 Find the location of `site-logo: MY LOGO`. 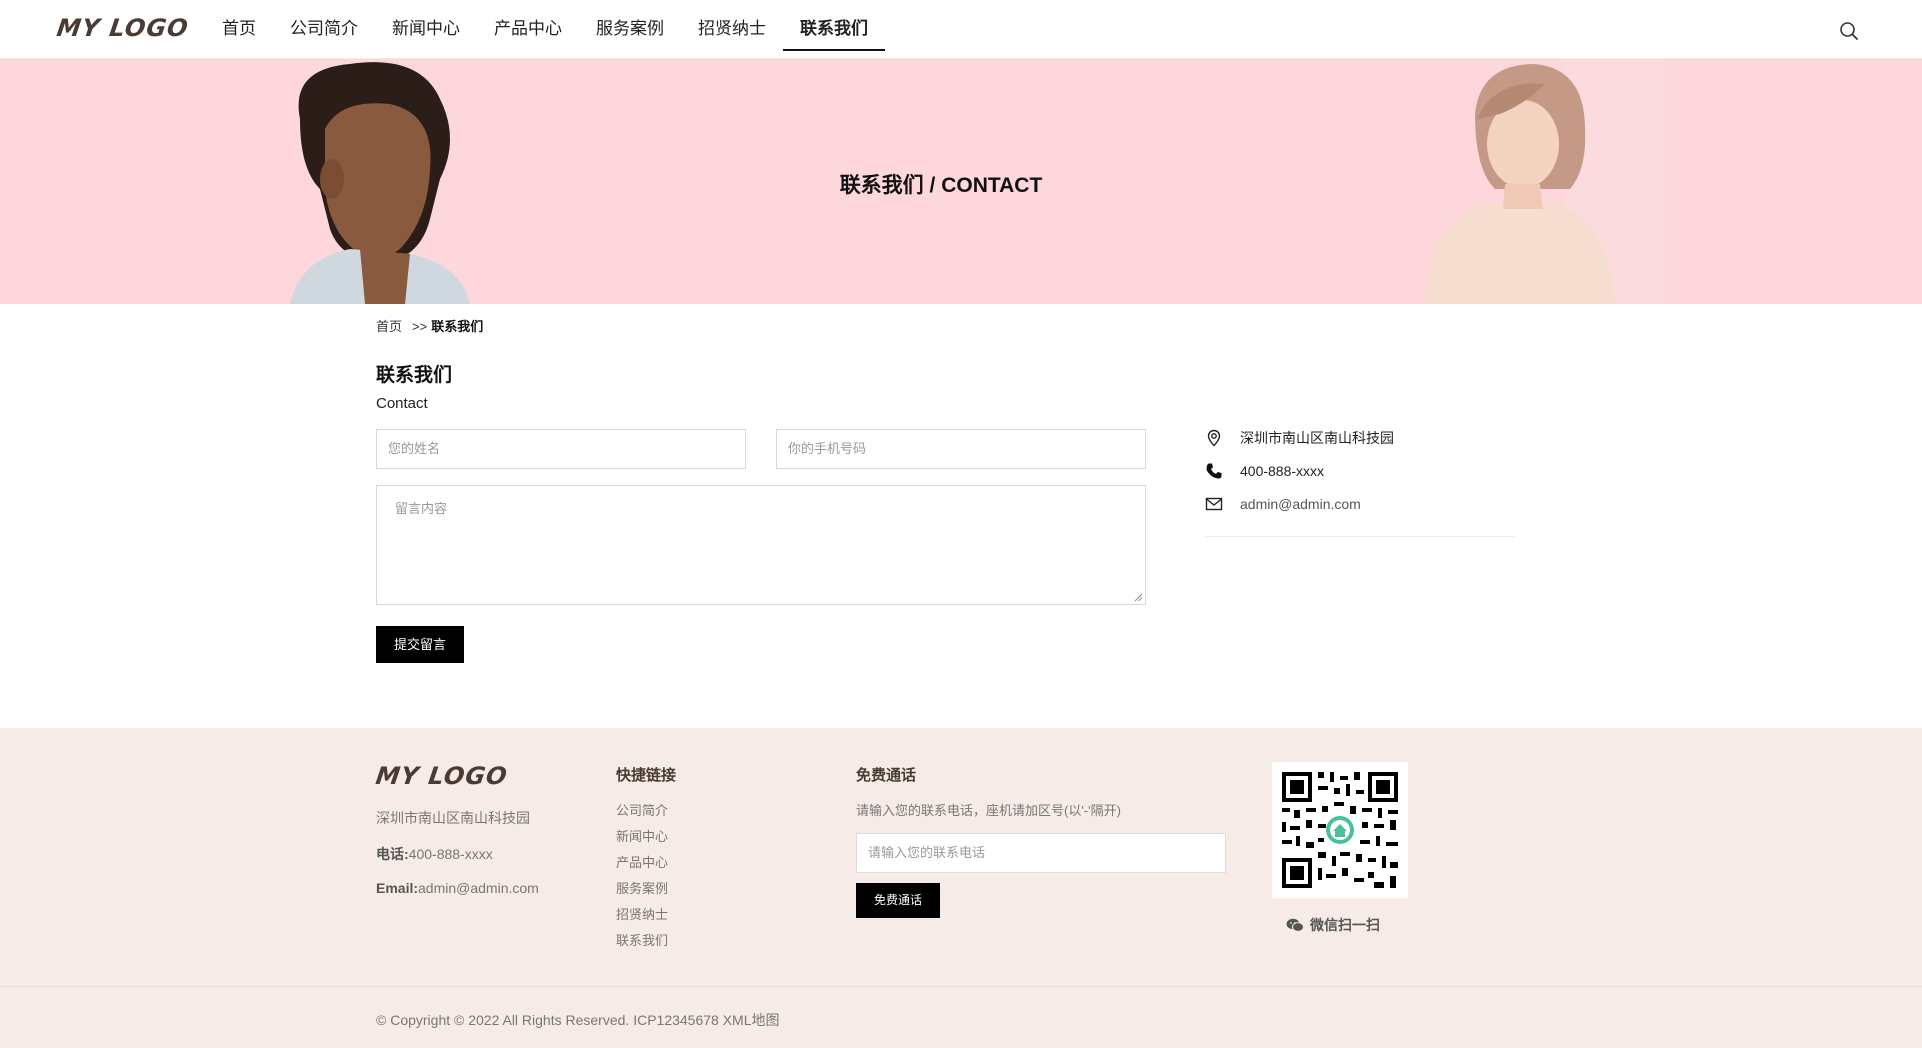

site-logo: MY LOGO is located at coordinates (122, 28).